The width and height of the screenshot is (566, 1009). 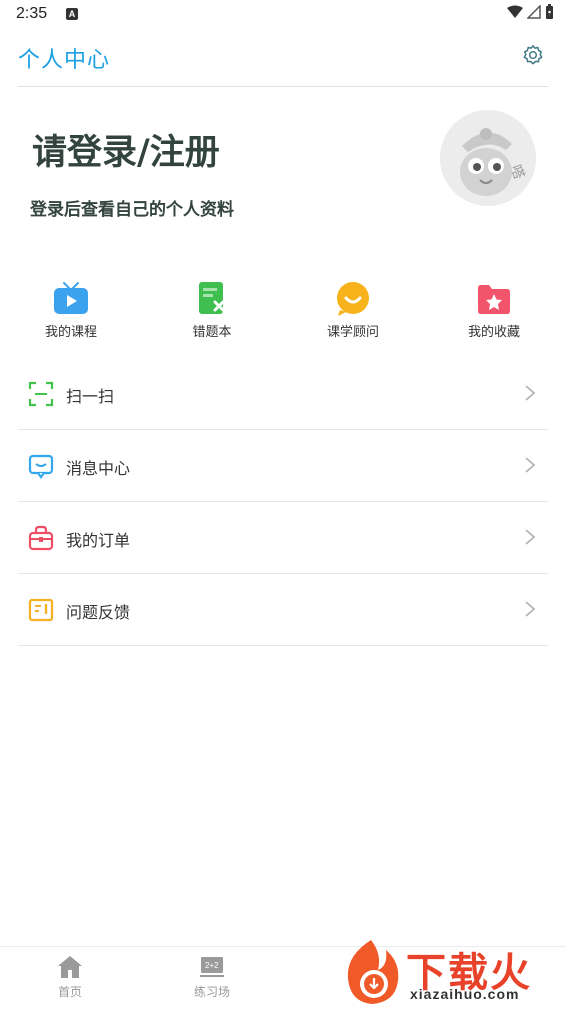 What do you see at coordinates (534, 12) in the screenshot?
I see `signal-icon` at bounding box center [534, 12].